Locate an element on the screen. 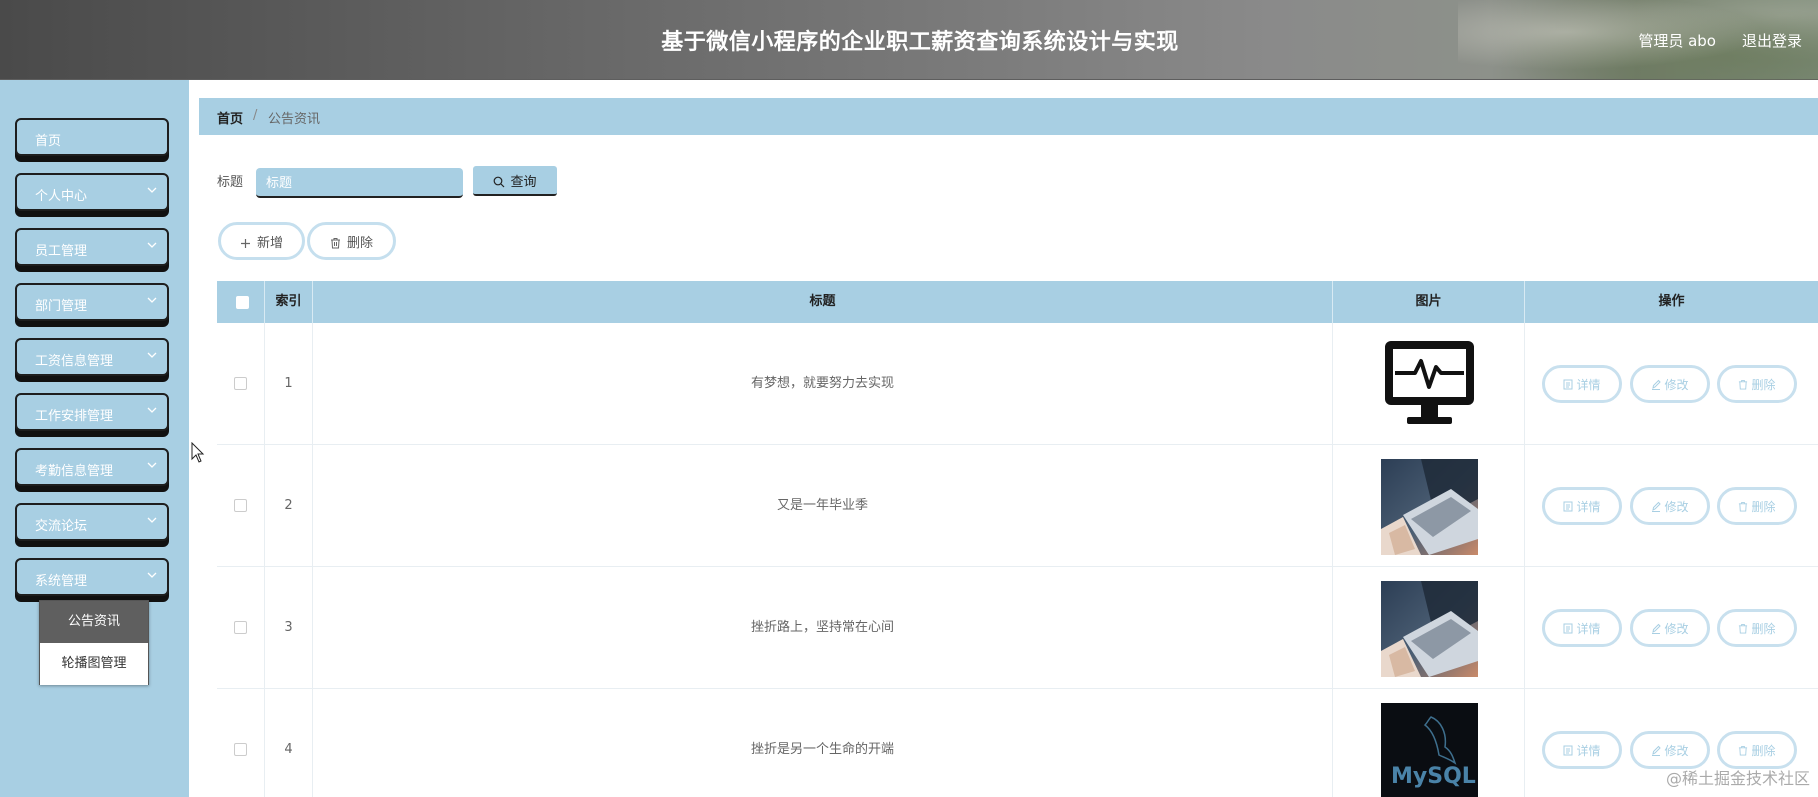 This screenshot has width=1818, height=797. sidebar-item-salary: 工资信息管理 is located at coordinates (92, 357).